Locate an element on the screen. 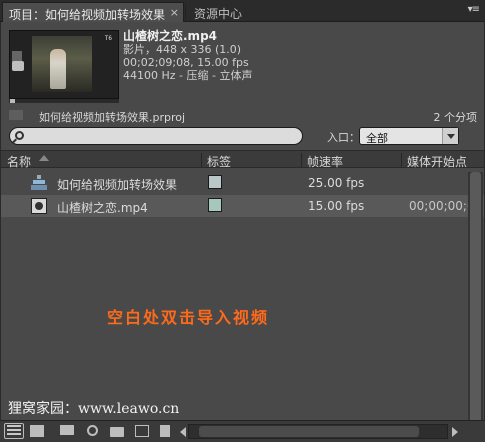 This screenshot has height=442, width=485. horizontal-scrollbar is located at coordinates (318, 431).